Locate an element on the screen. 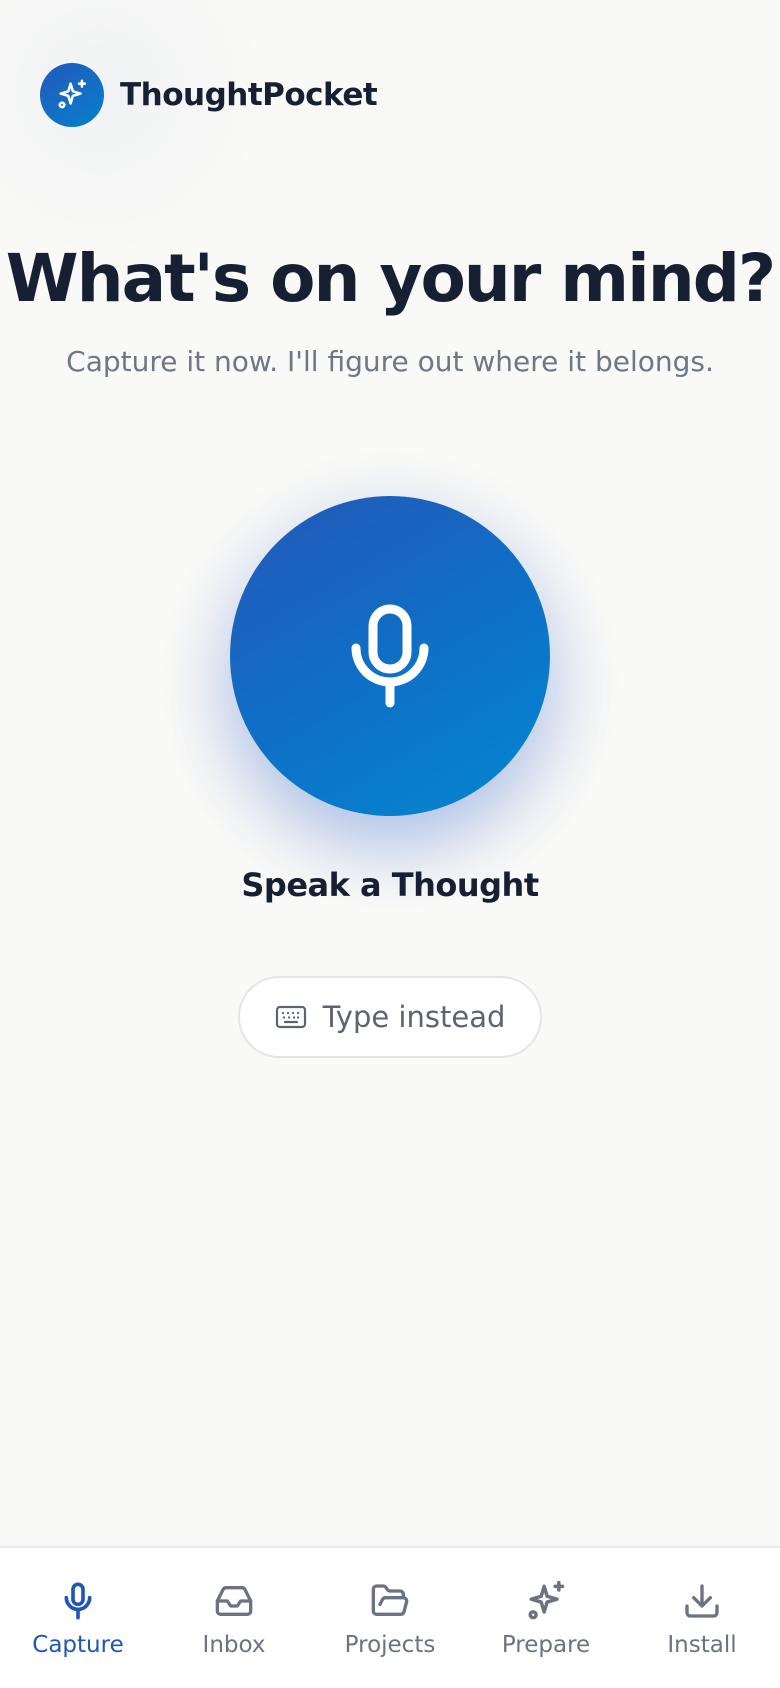 This screenshot has width=780, height=1688. inbox-icon is located at coordinates (234, 1601).